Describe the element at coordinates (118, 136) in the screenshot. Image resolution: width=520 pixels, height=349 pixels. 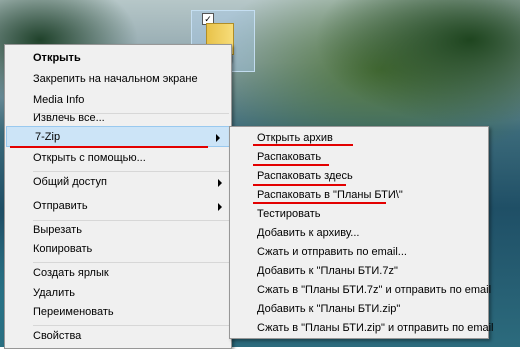
I see `menu-item-7zip: 7-Zip` at that location.